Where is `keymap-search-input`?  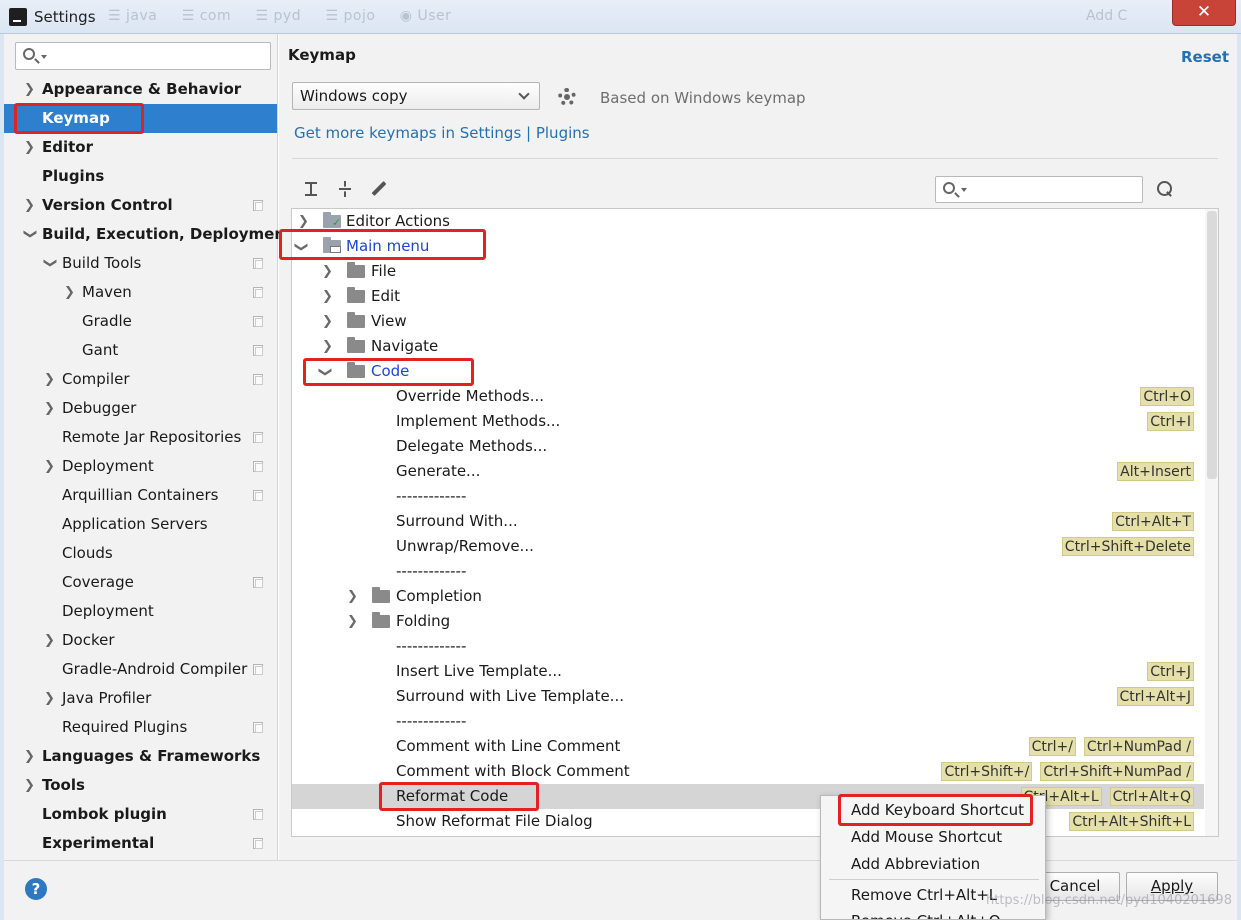
keymap-search-input is located at coordinates (1039, 189).